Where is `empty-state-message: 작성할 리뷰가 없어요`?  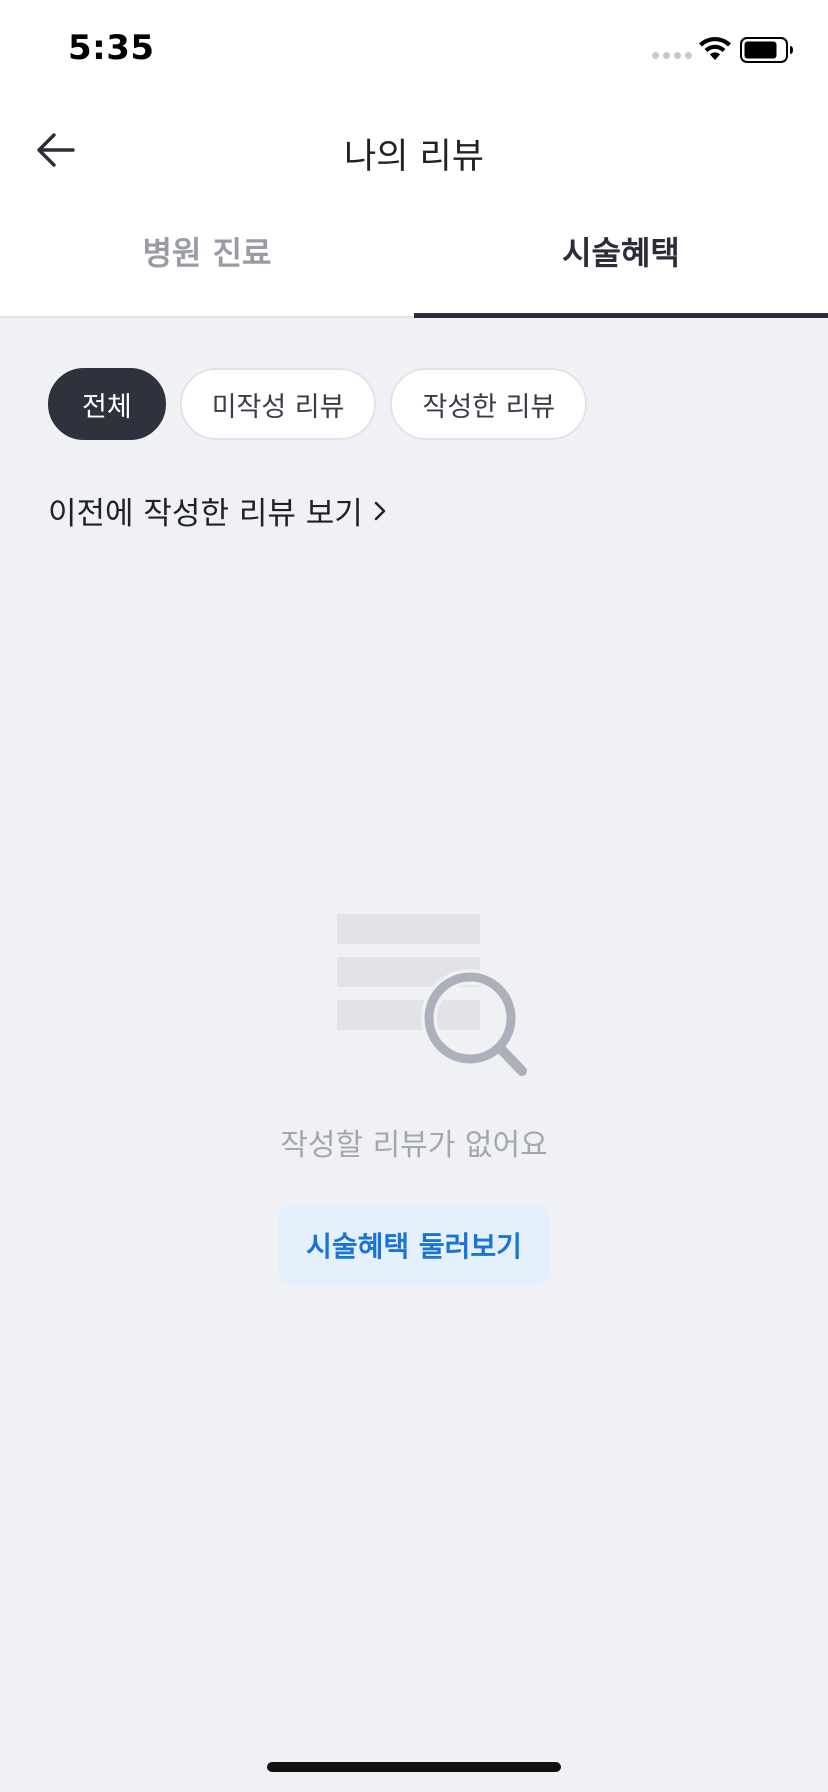 empty-state-message: 작성할 리뷰가 없어요 is located at coordinates (414, 1145).